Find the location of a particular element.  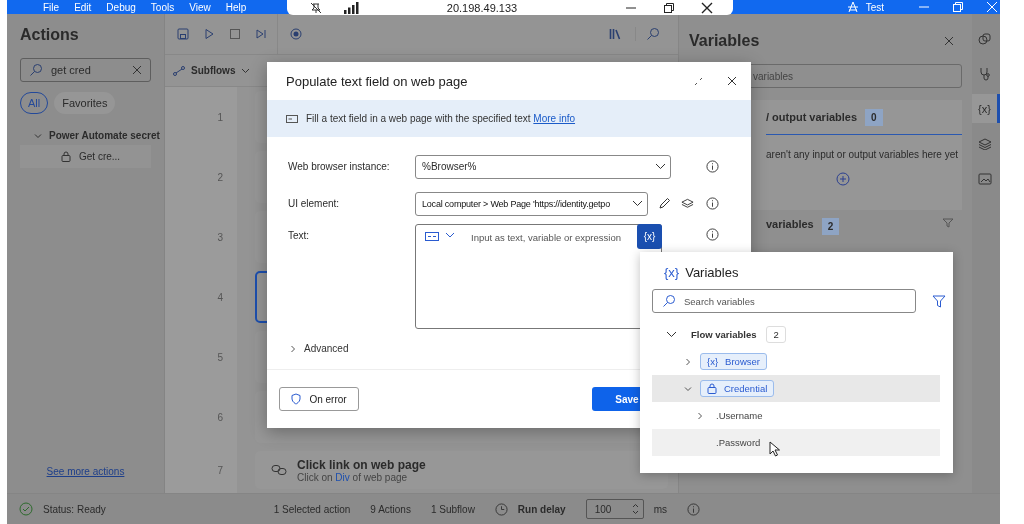

play-icon is located at coordinates (209, 34).